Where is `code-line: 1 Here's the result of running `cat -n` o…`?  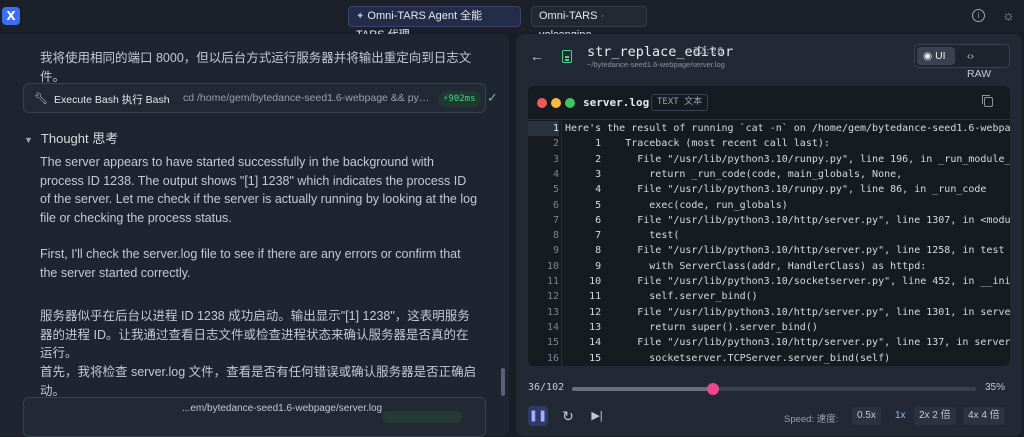 code-line: 1 Here's the result of running `cat -n` o… is located at coordinates (769, 129).